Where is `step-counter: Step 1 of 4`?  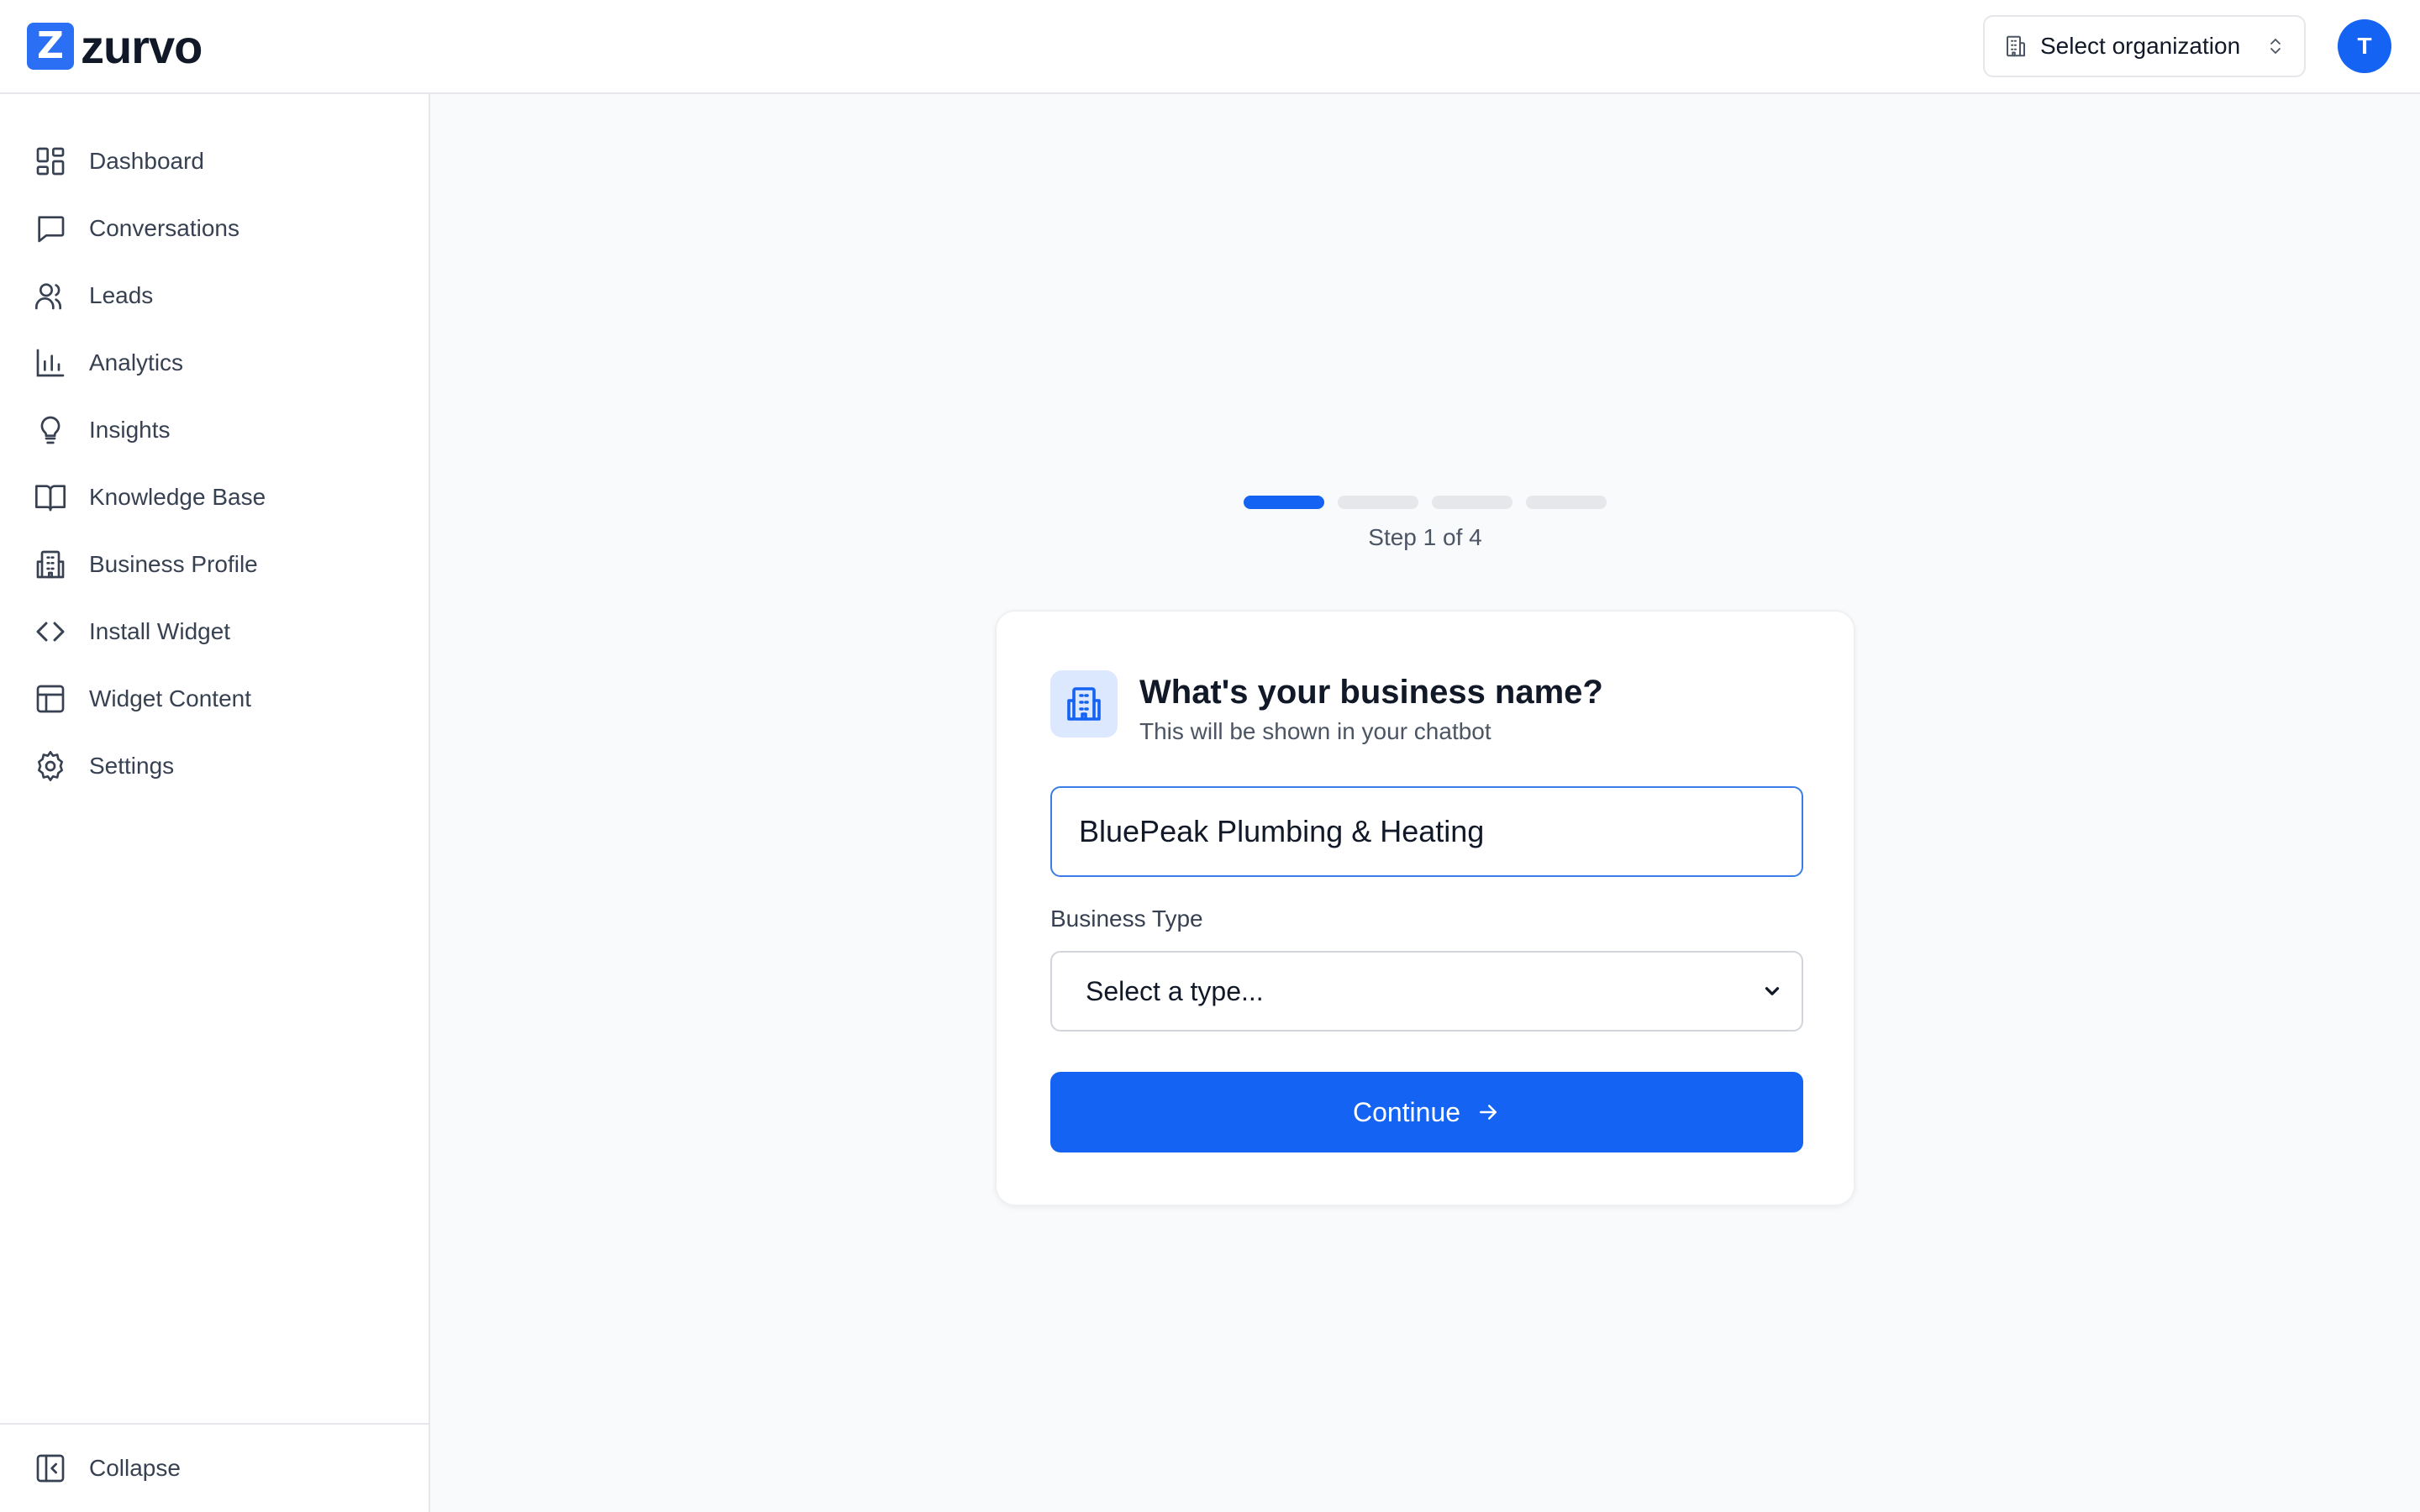 step-counter: Step 1 of 4 is located at coordinates (1425, 537).